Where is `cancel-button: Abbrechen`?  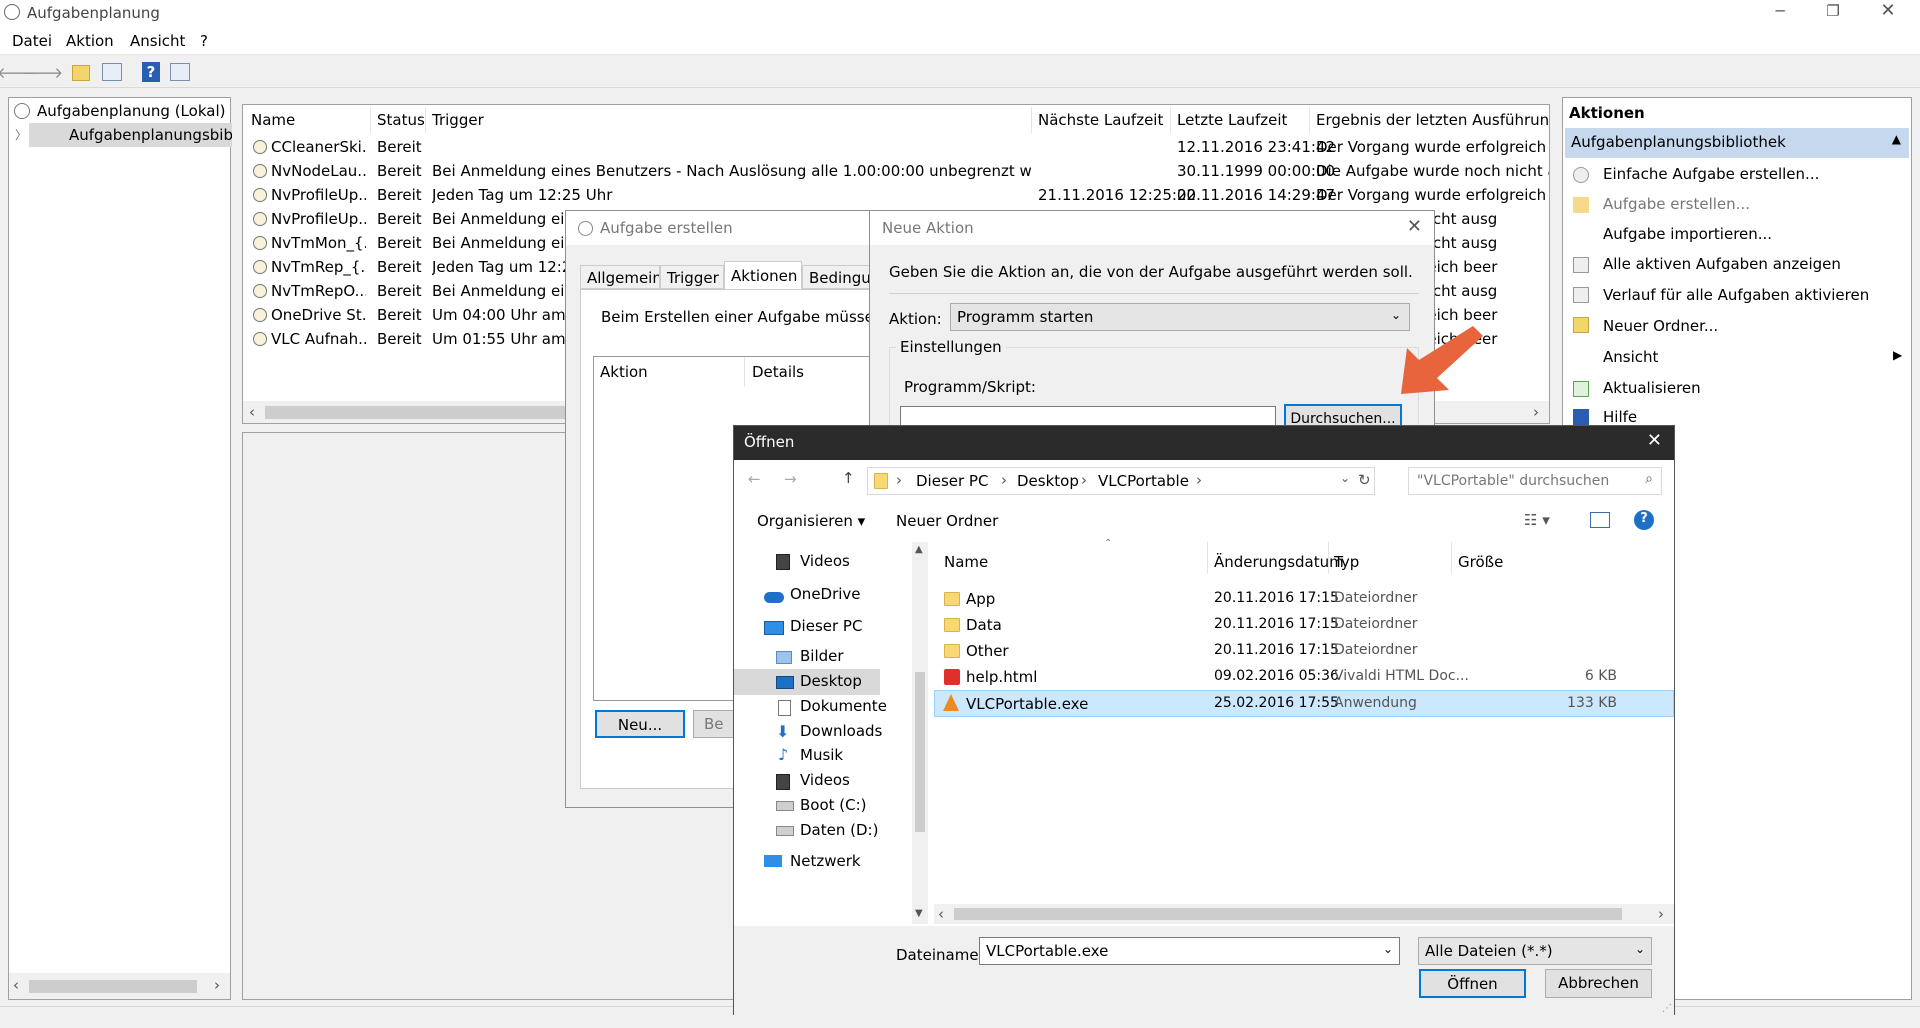
cancel-button: Abbrechen is located at coordinates (1598, 983).